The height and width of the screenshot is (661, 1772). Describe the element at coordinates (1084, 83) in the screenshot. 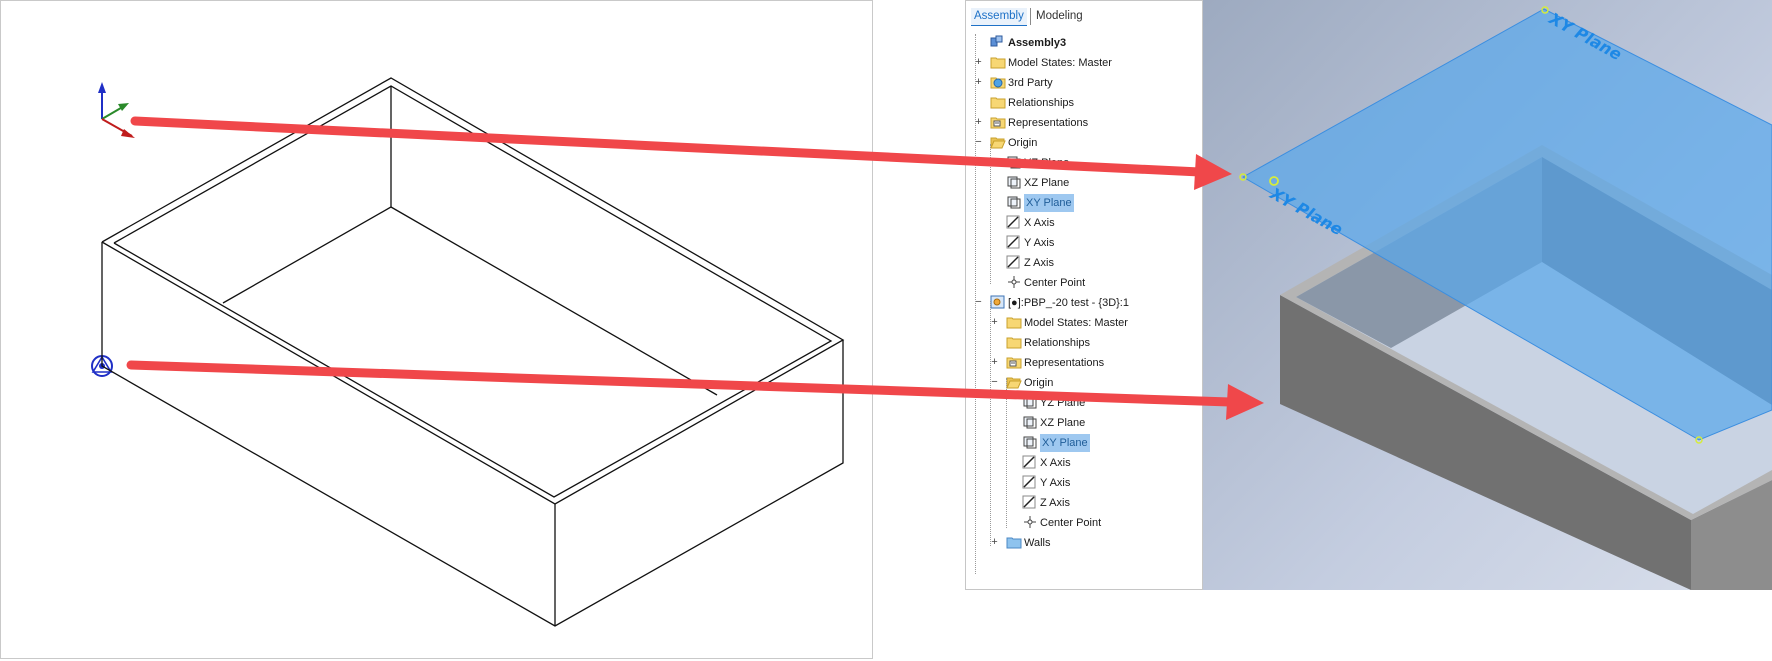

I see `tree-node: +3rd Party` at that location.